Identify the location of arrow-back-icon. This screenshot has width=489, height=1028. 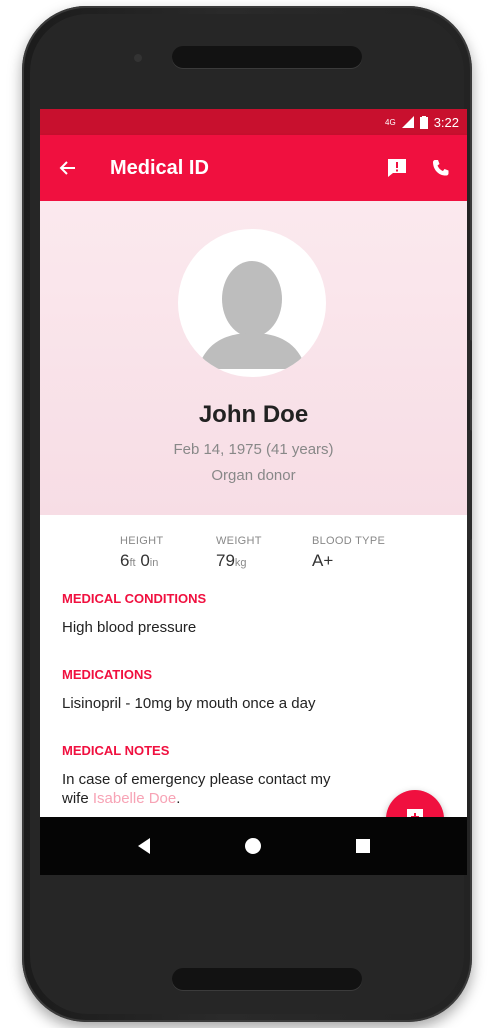
(67, 168).